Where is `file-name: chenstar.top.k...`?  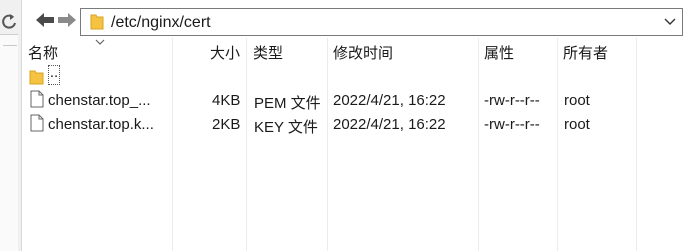
file-name: chenstar.top.k... is located at coordinates (101, 124).